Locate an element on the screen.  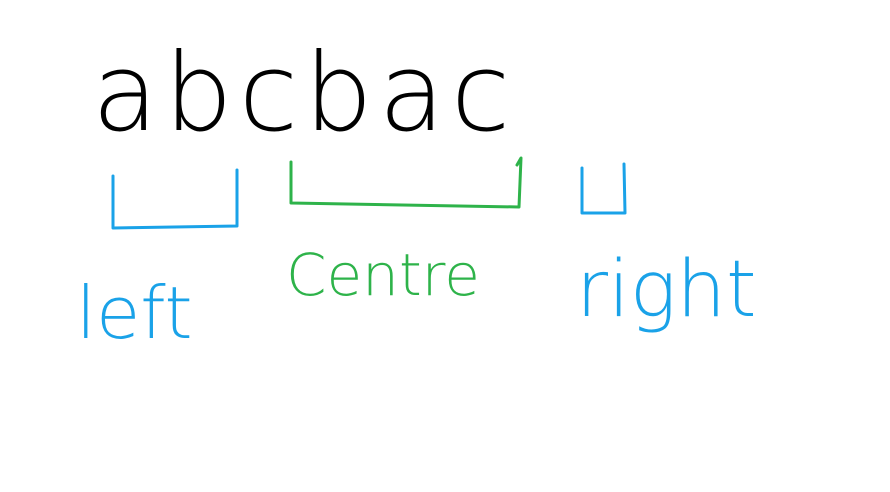
centre-label: Centre is located at coordinates (383, 275).